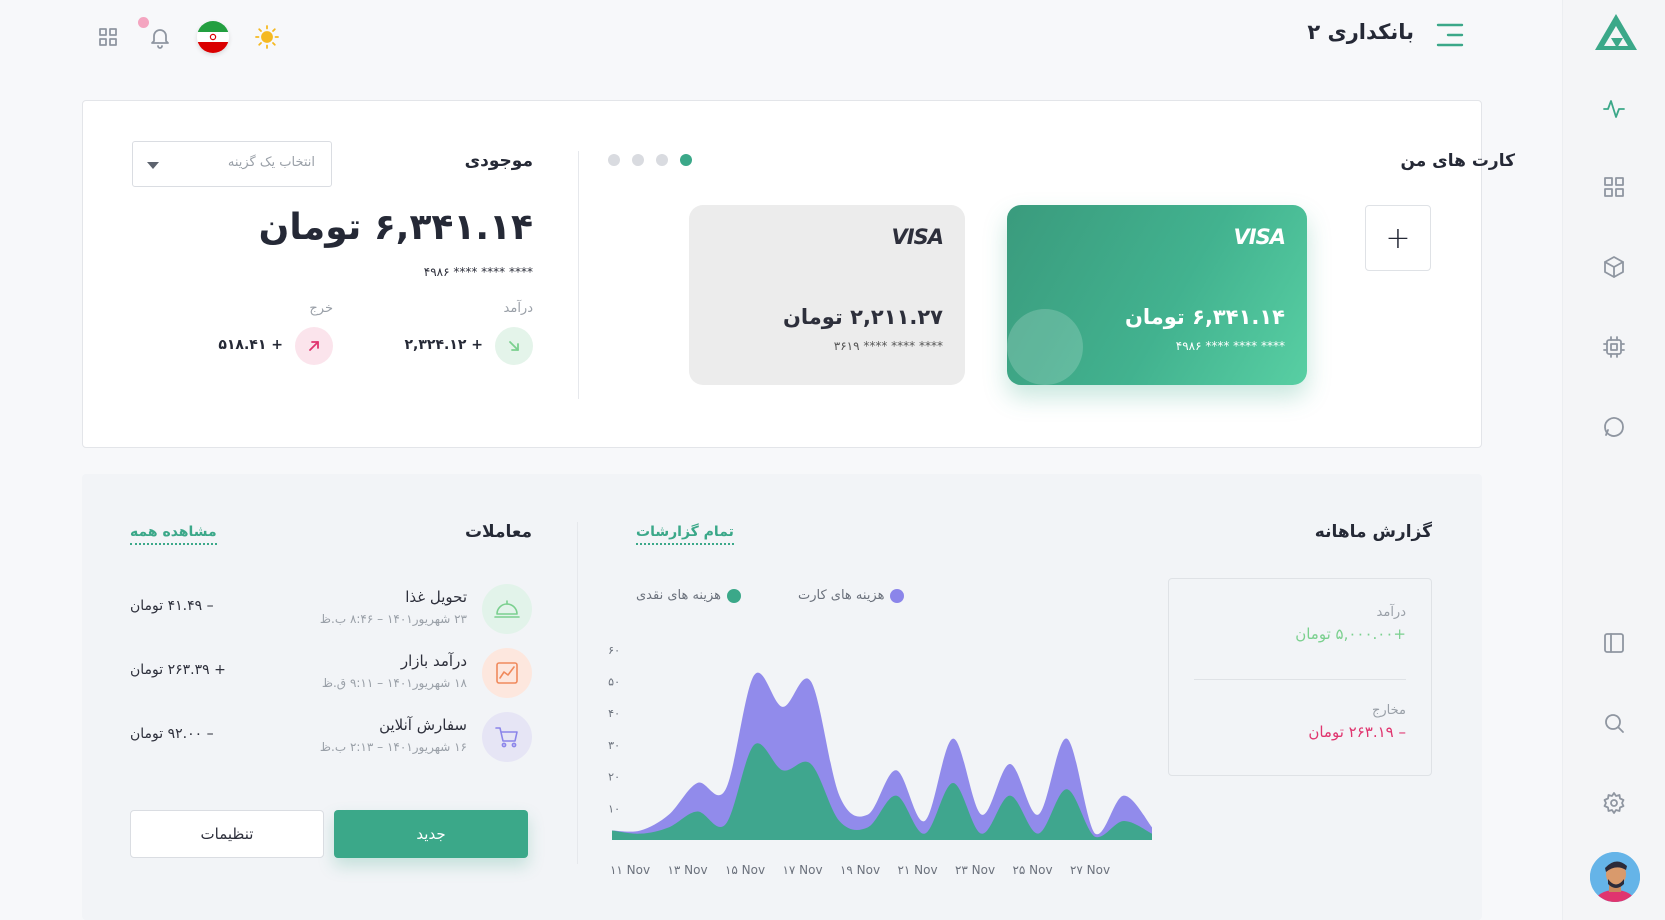 The height and width of the screenshot is (920, 1665). I want to click on y-tick-label: ۵۰, so click(614, 682).